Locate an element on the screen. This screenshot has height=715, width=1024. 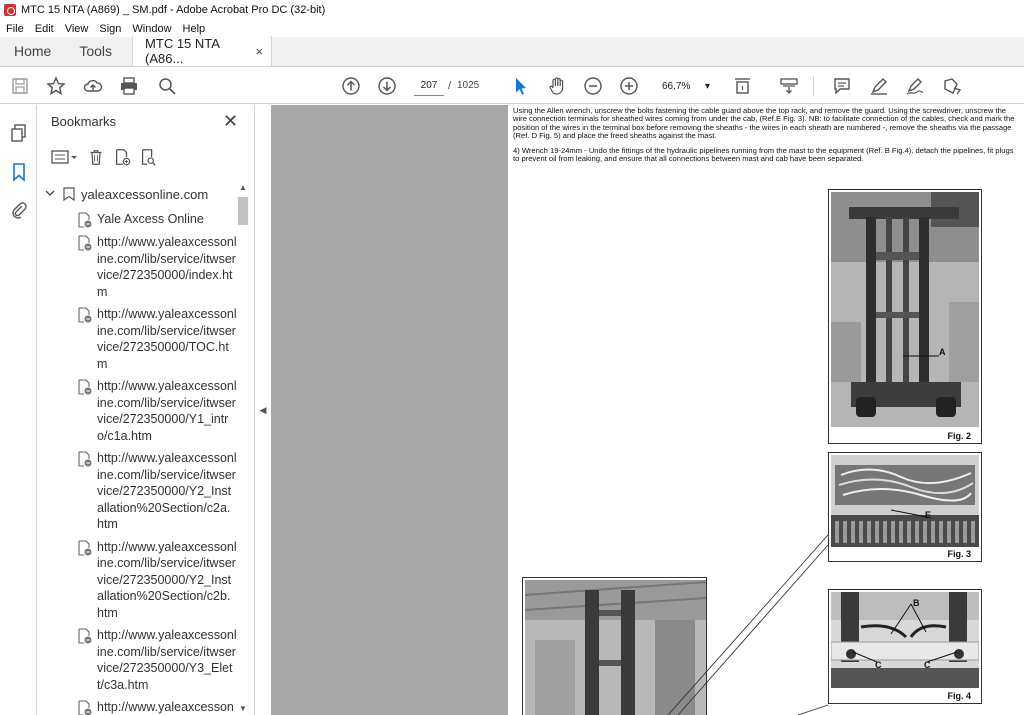
figure-caption: Fig. 4 is located at coordinates (959, 696).